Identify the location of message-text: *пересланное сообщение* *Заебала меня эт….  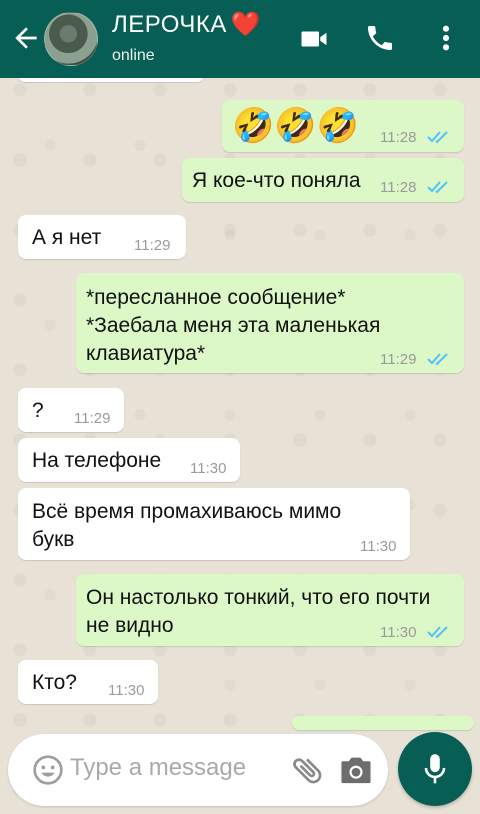
(233, 325).